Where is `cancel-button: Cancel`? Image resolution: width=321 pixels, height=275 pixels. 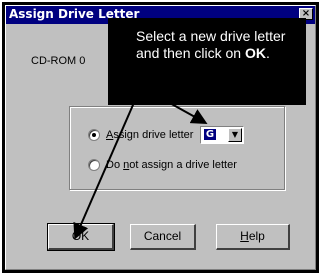 cancel-button: Cancel is located at coordinates (163, 237).